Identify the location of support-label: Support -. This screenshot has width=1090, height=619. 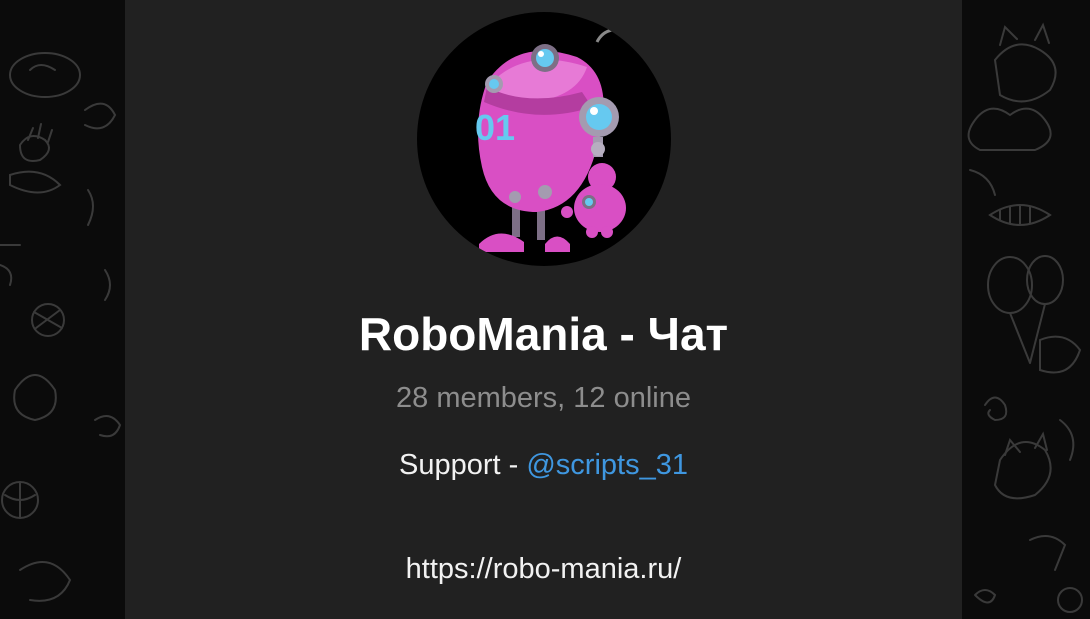
(463, 465).